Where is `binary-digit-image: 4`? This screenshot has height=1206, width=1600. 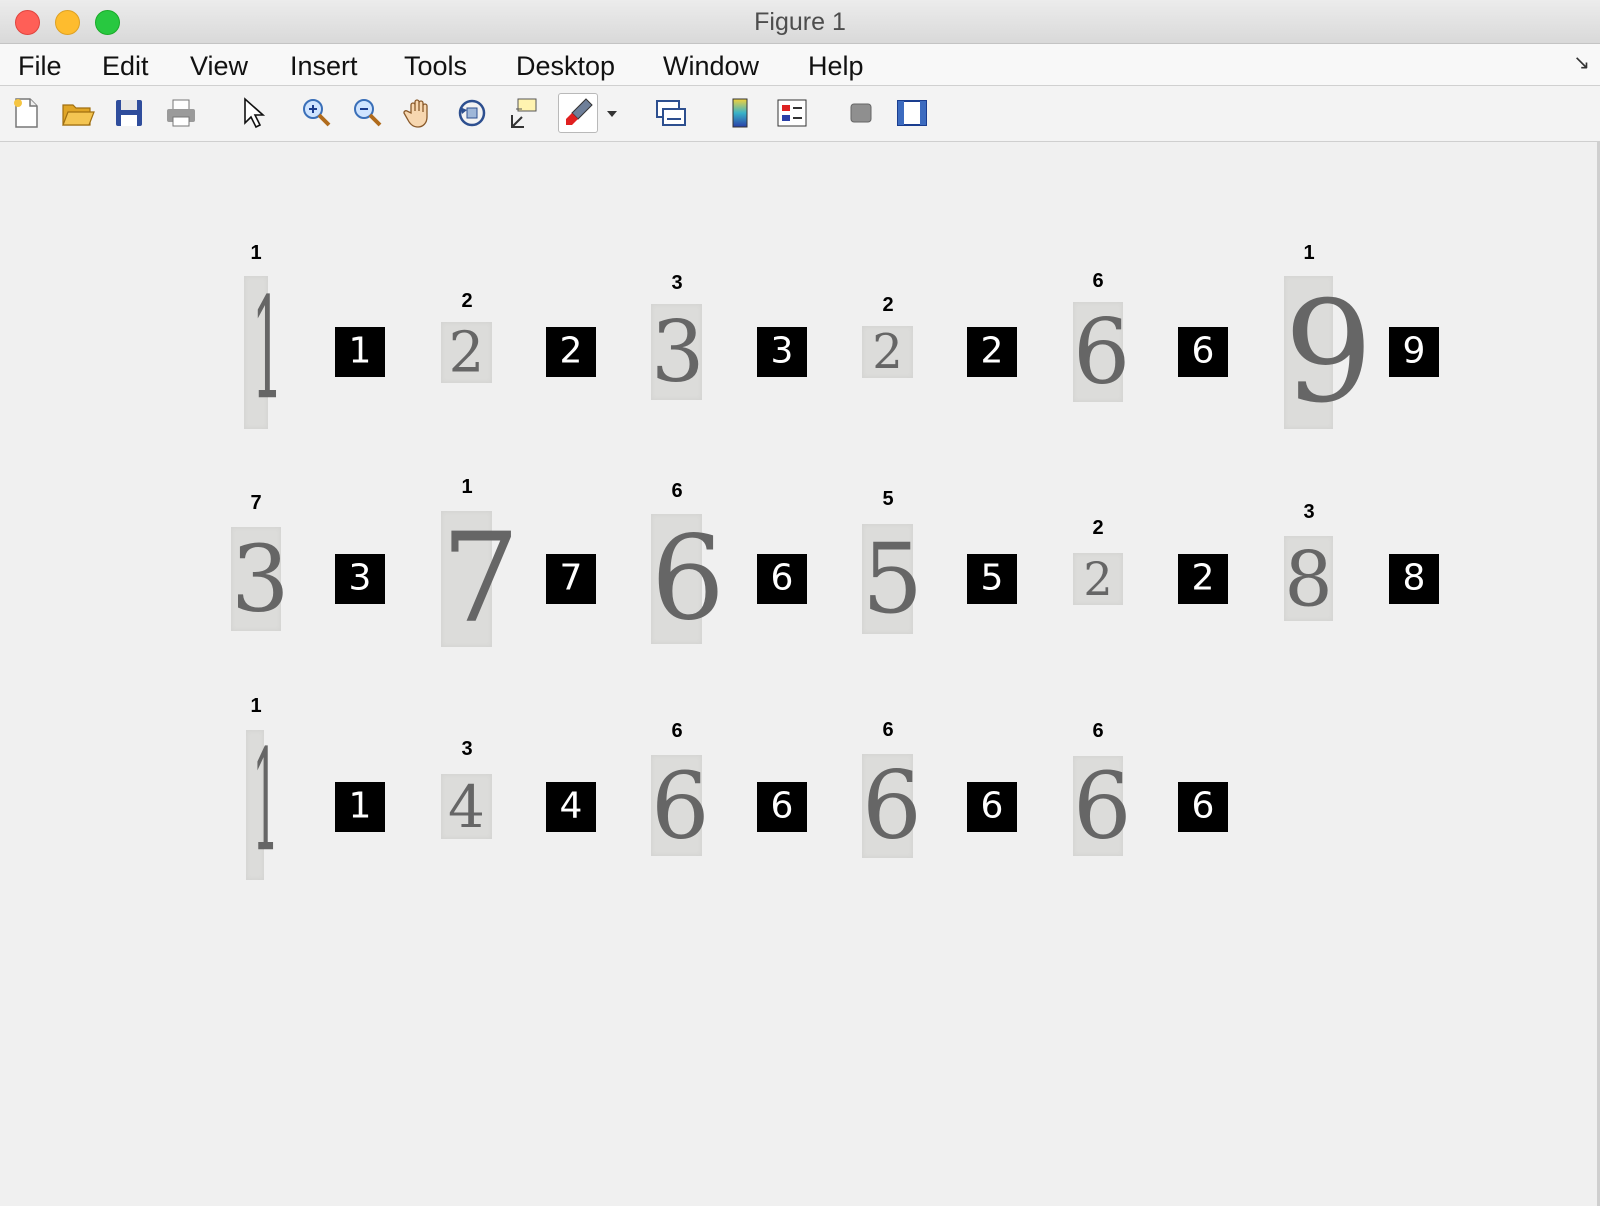
binary-digit-image: 4 is located at coordinates (571, 807).